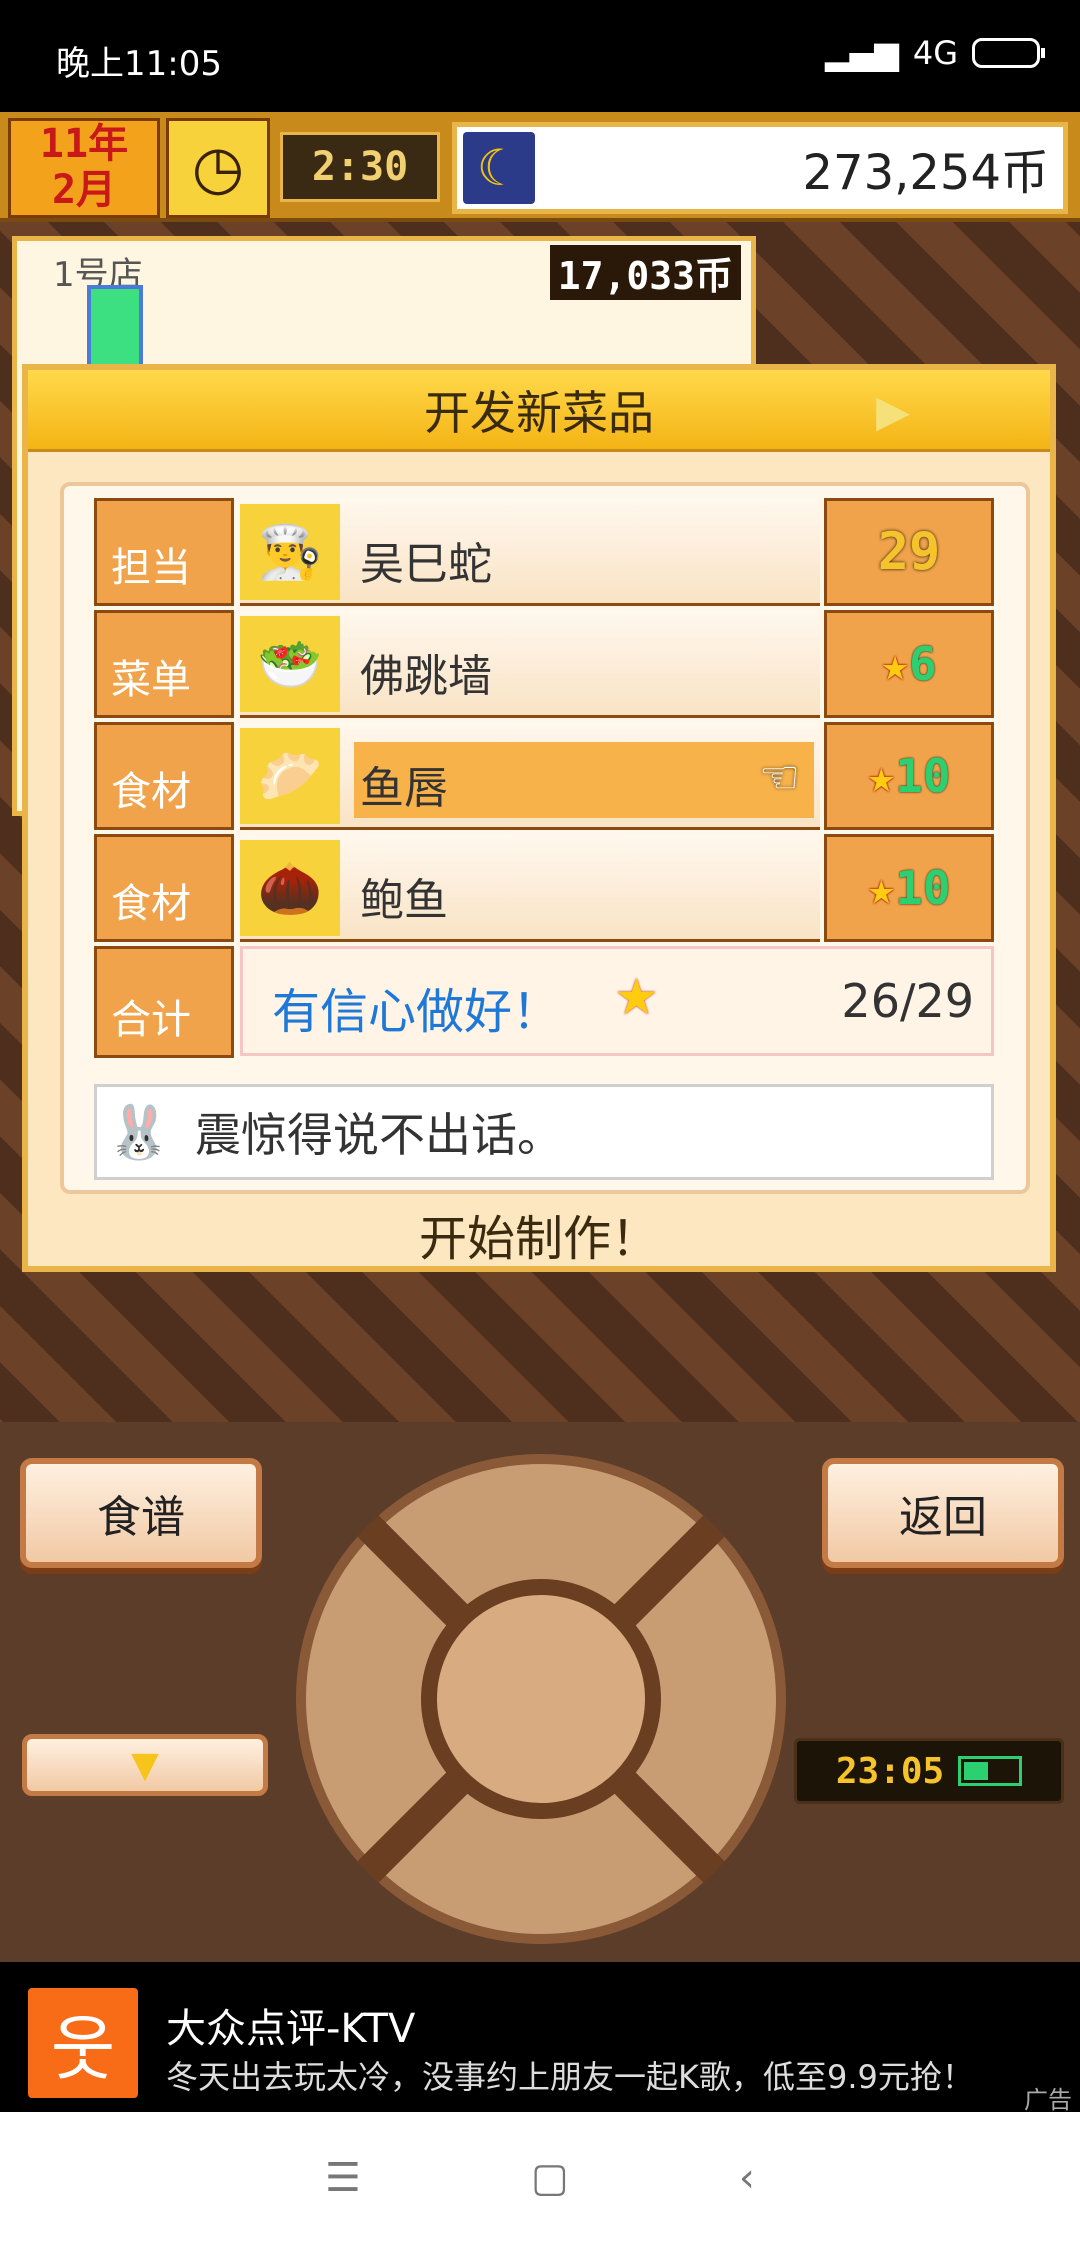 This screenshot has height=2244, width=1080. Describe the element at coordinates (926, 173) in the screenshot. I see `coin-amount: 273,254币` at that location.